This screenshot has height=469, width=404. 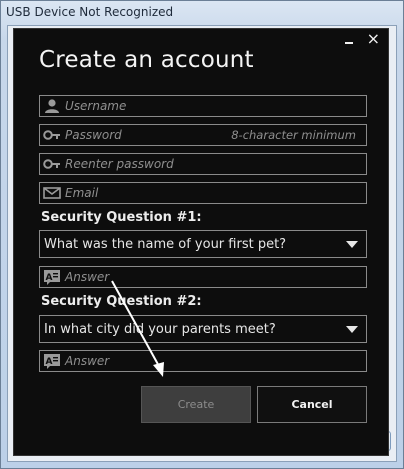 I want to click on password-hint: 8-character minimum, so click(x=293, y=135).